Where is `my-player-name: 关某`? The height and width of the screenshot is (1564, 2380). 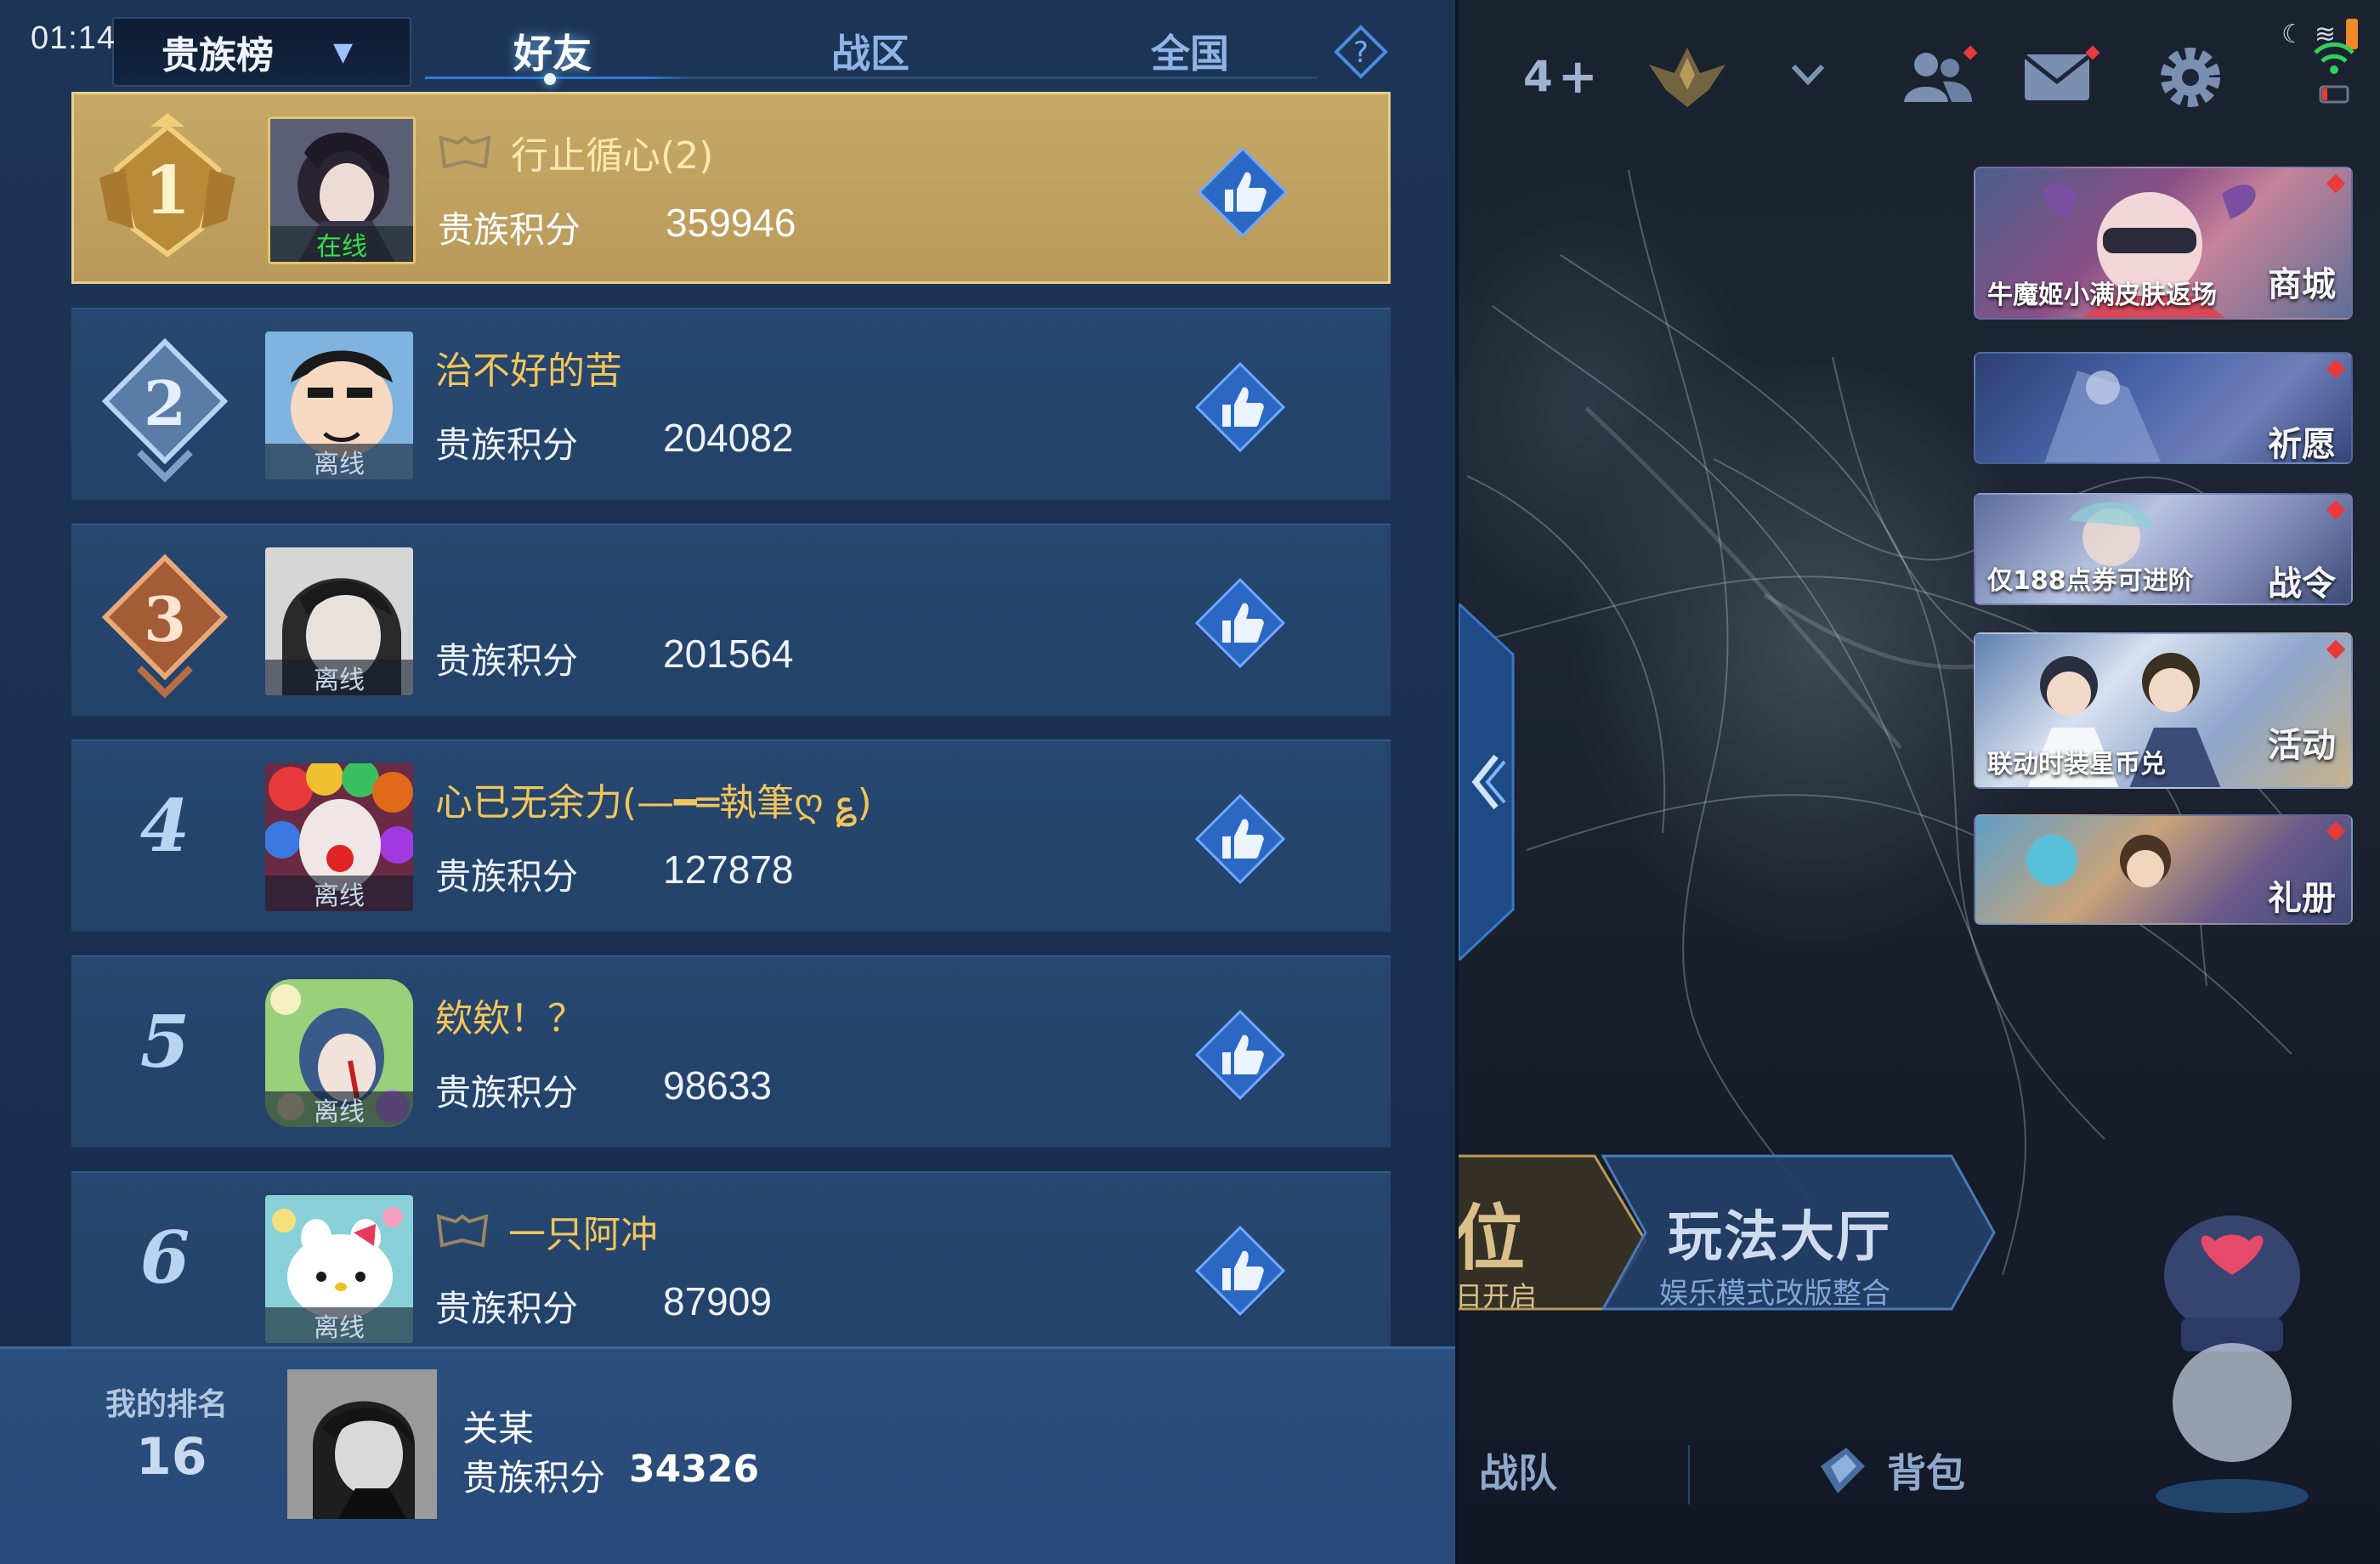 my-player-name: 关某 is located at coordinates (498, 1428).